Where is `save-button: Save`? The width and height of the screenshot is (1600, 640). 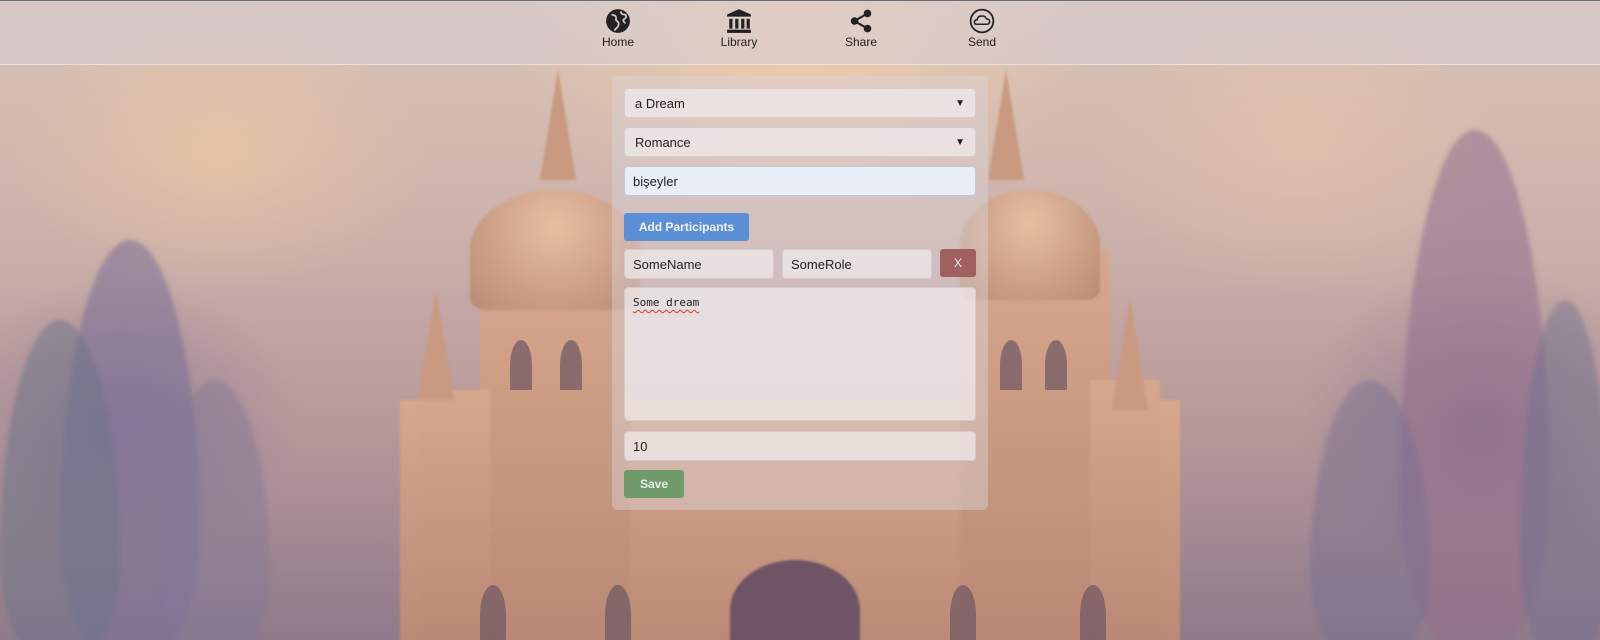 save-button: Save is located at coordinates (654, 484).